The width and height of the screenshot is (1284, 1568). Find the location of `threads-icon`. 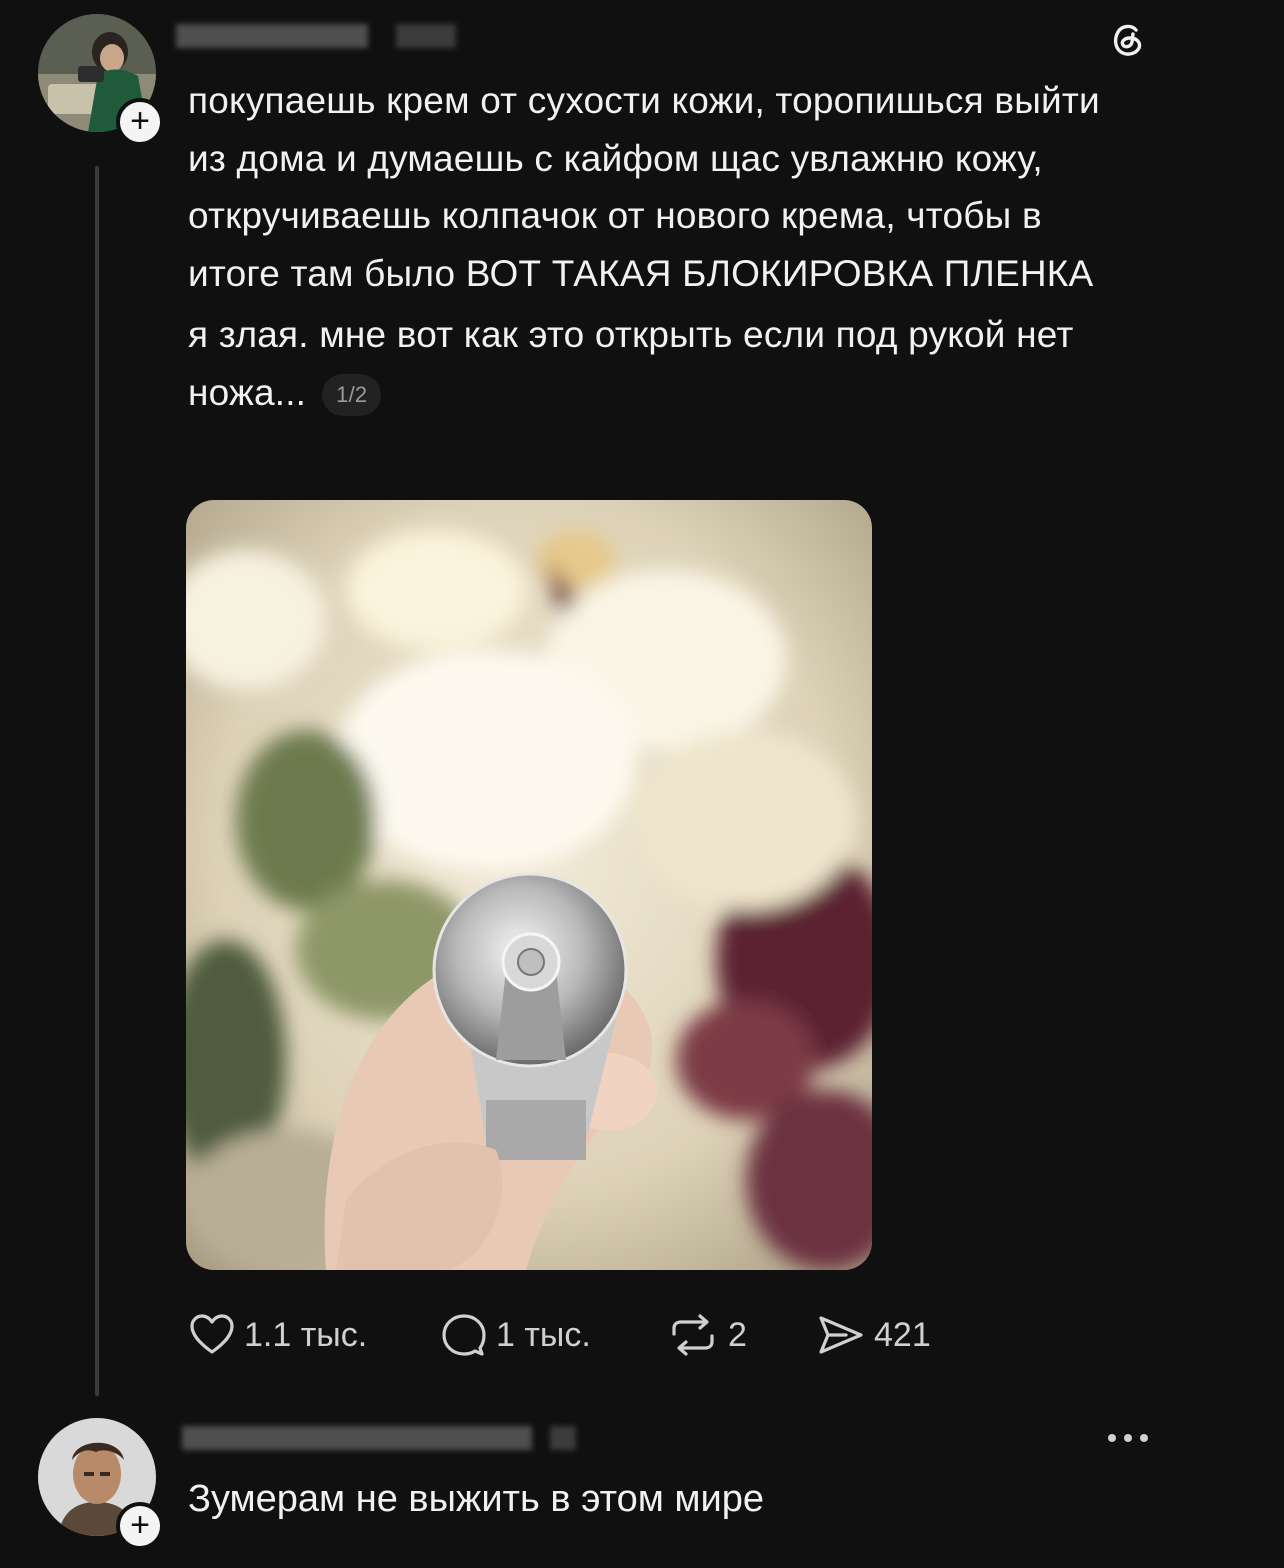

threads-icon is located at coordinates (1127, 39).